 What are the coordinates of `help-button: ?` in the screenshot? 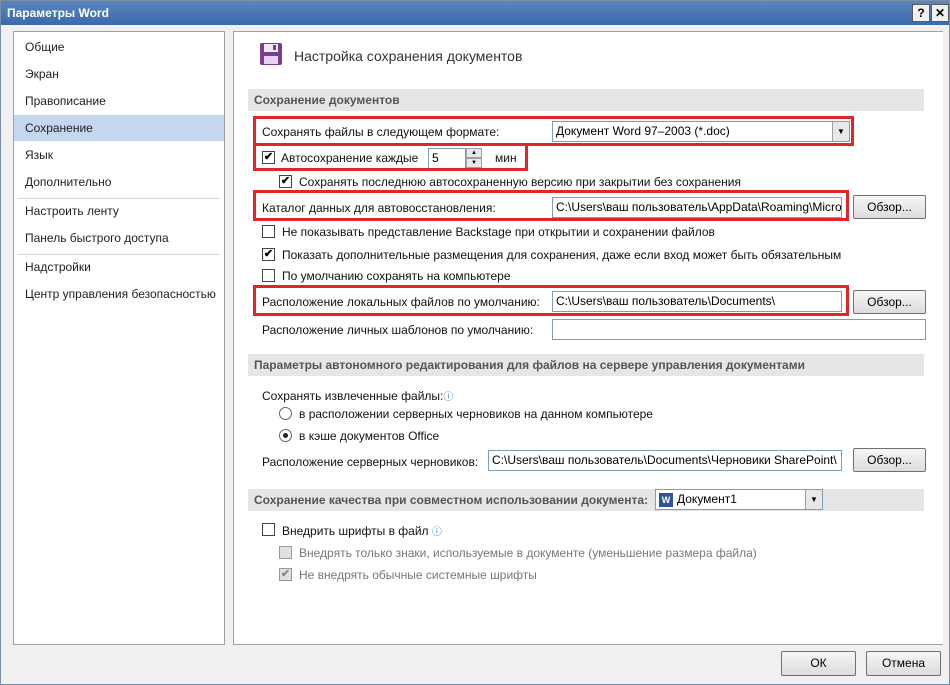 It's located at (921, 13).